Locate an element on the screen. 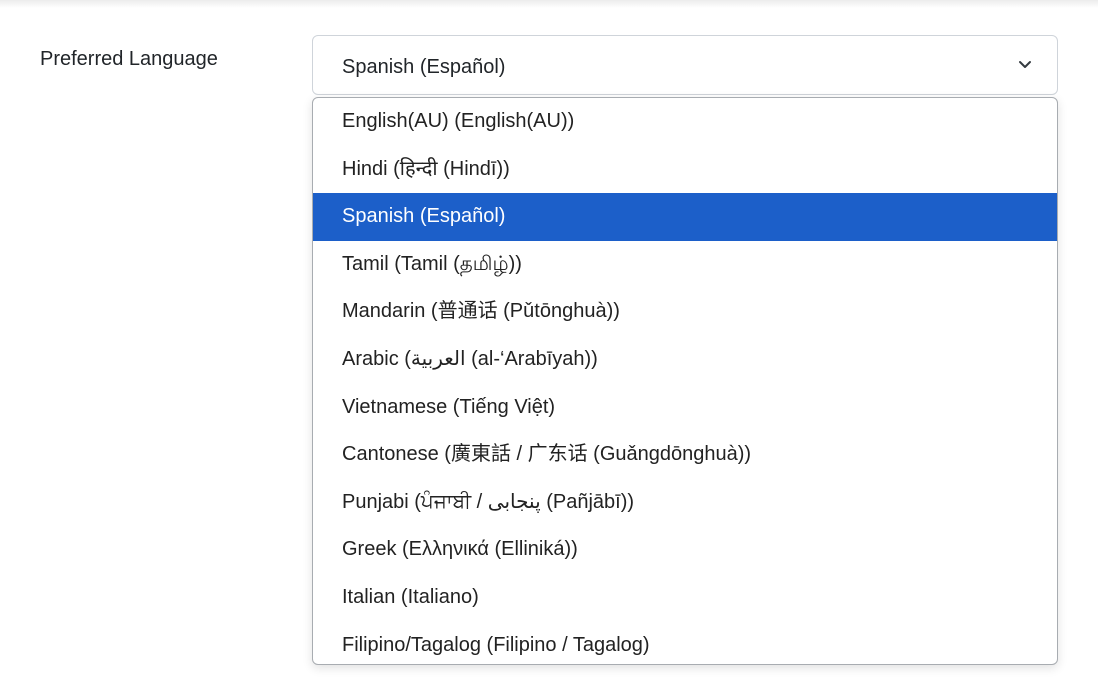 This screenshot has width=1098, height=698. option-tamil: Tamil (Tamil (தமிழ்)) is located at coordinates (685, 265).